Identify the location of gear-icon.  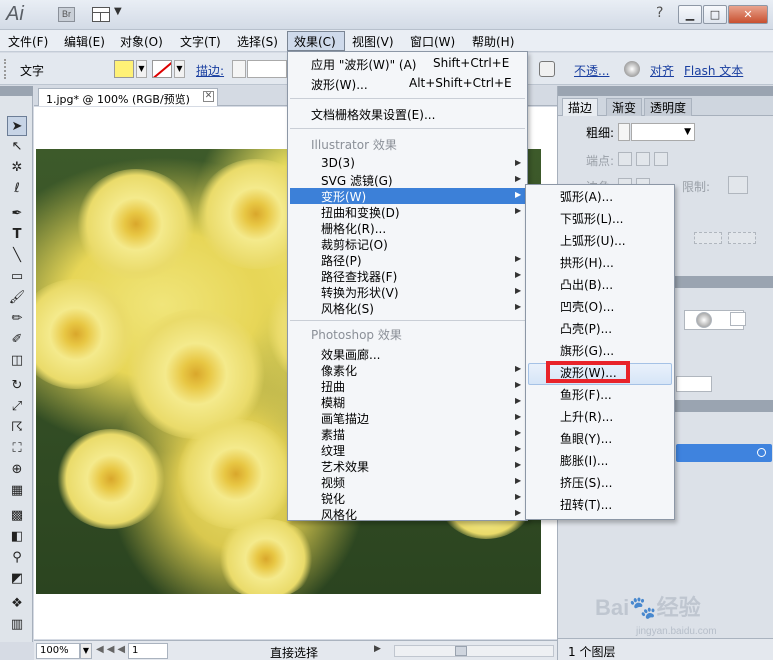
(704, 320).